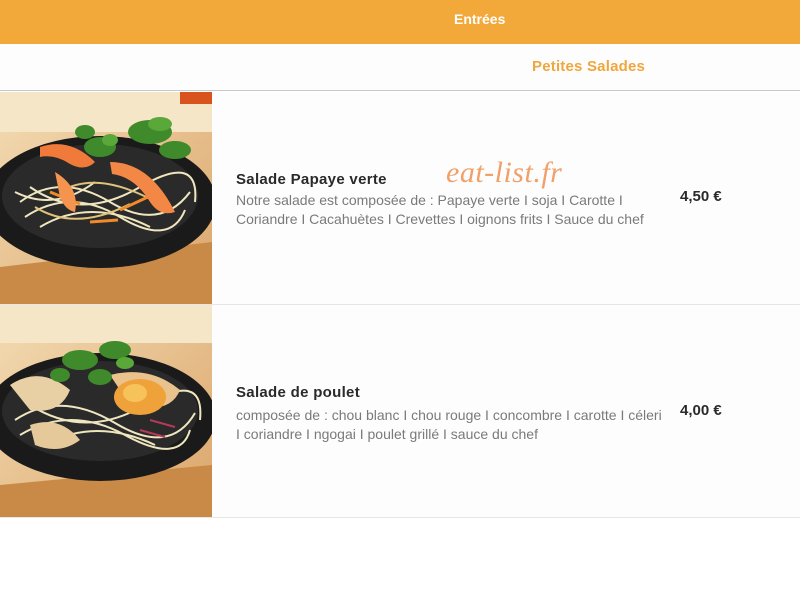  What do you see at coordinates (701, 196) in the screenshot?
I see `dish-price: 4,50 €` at bounding box center [701, 196].